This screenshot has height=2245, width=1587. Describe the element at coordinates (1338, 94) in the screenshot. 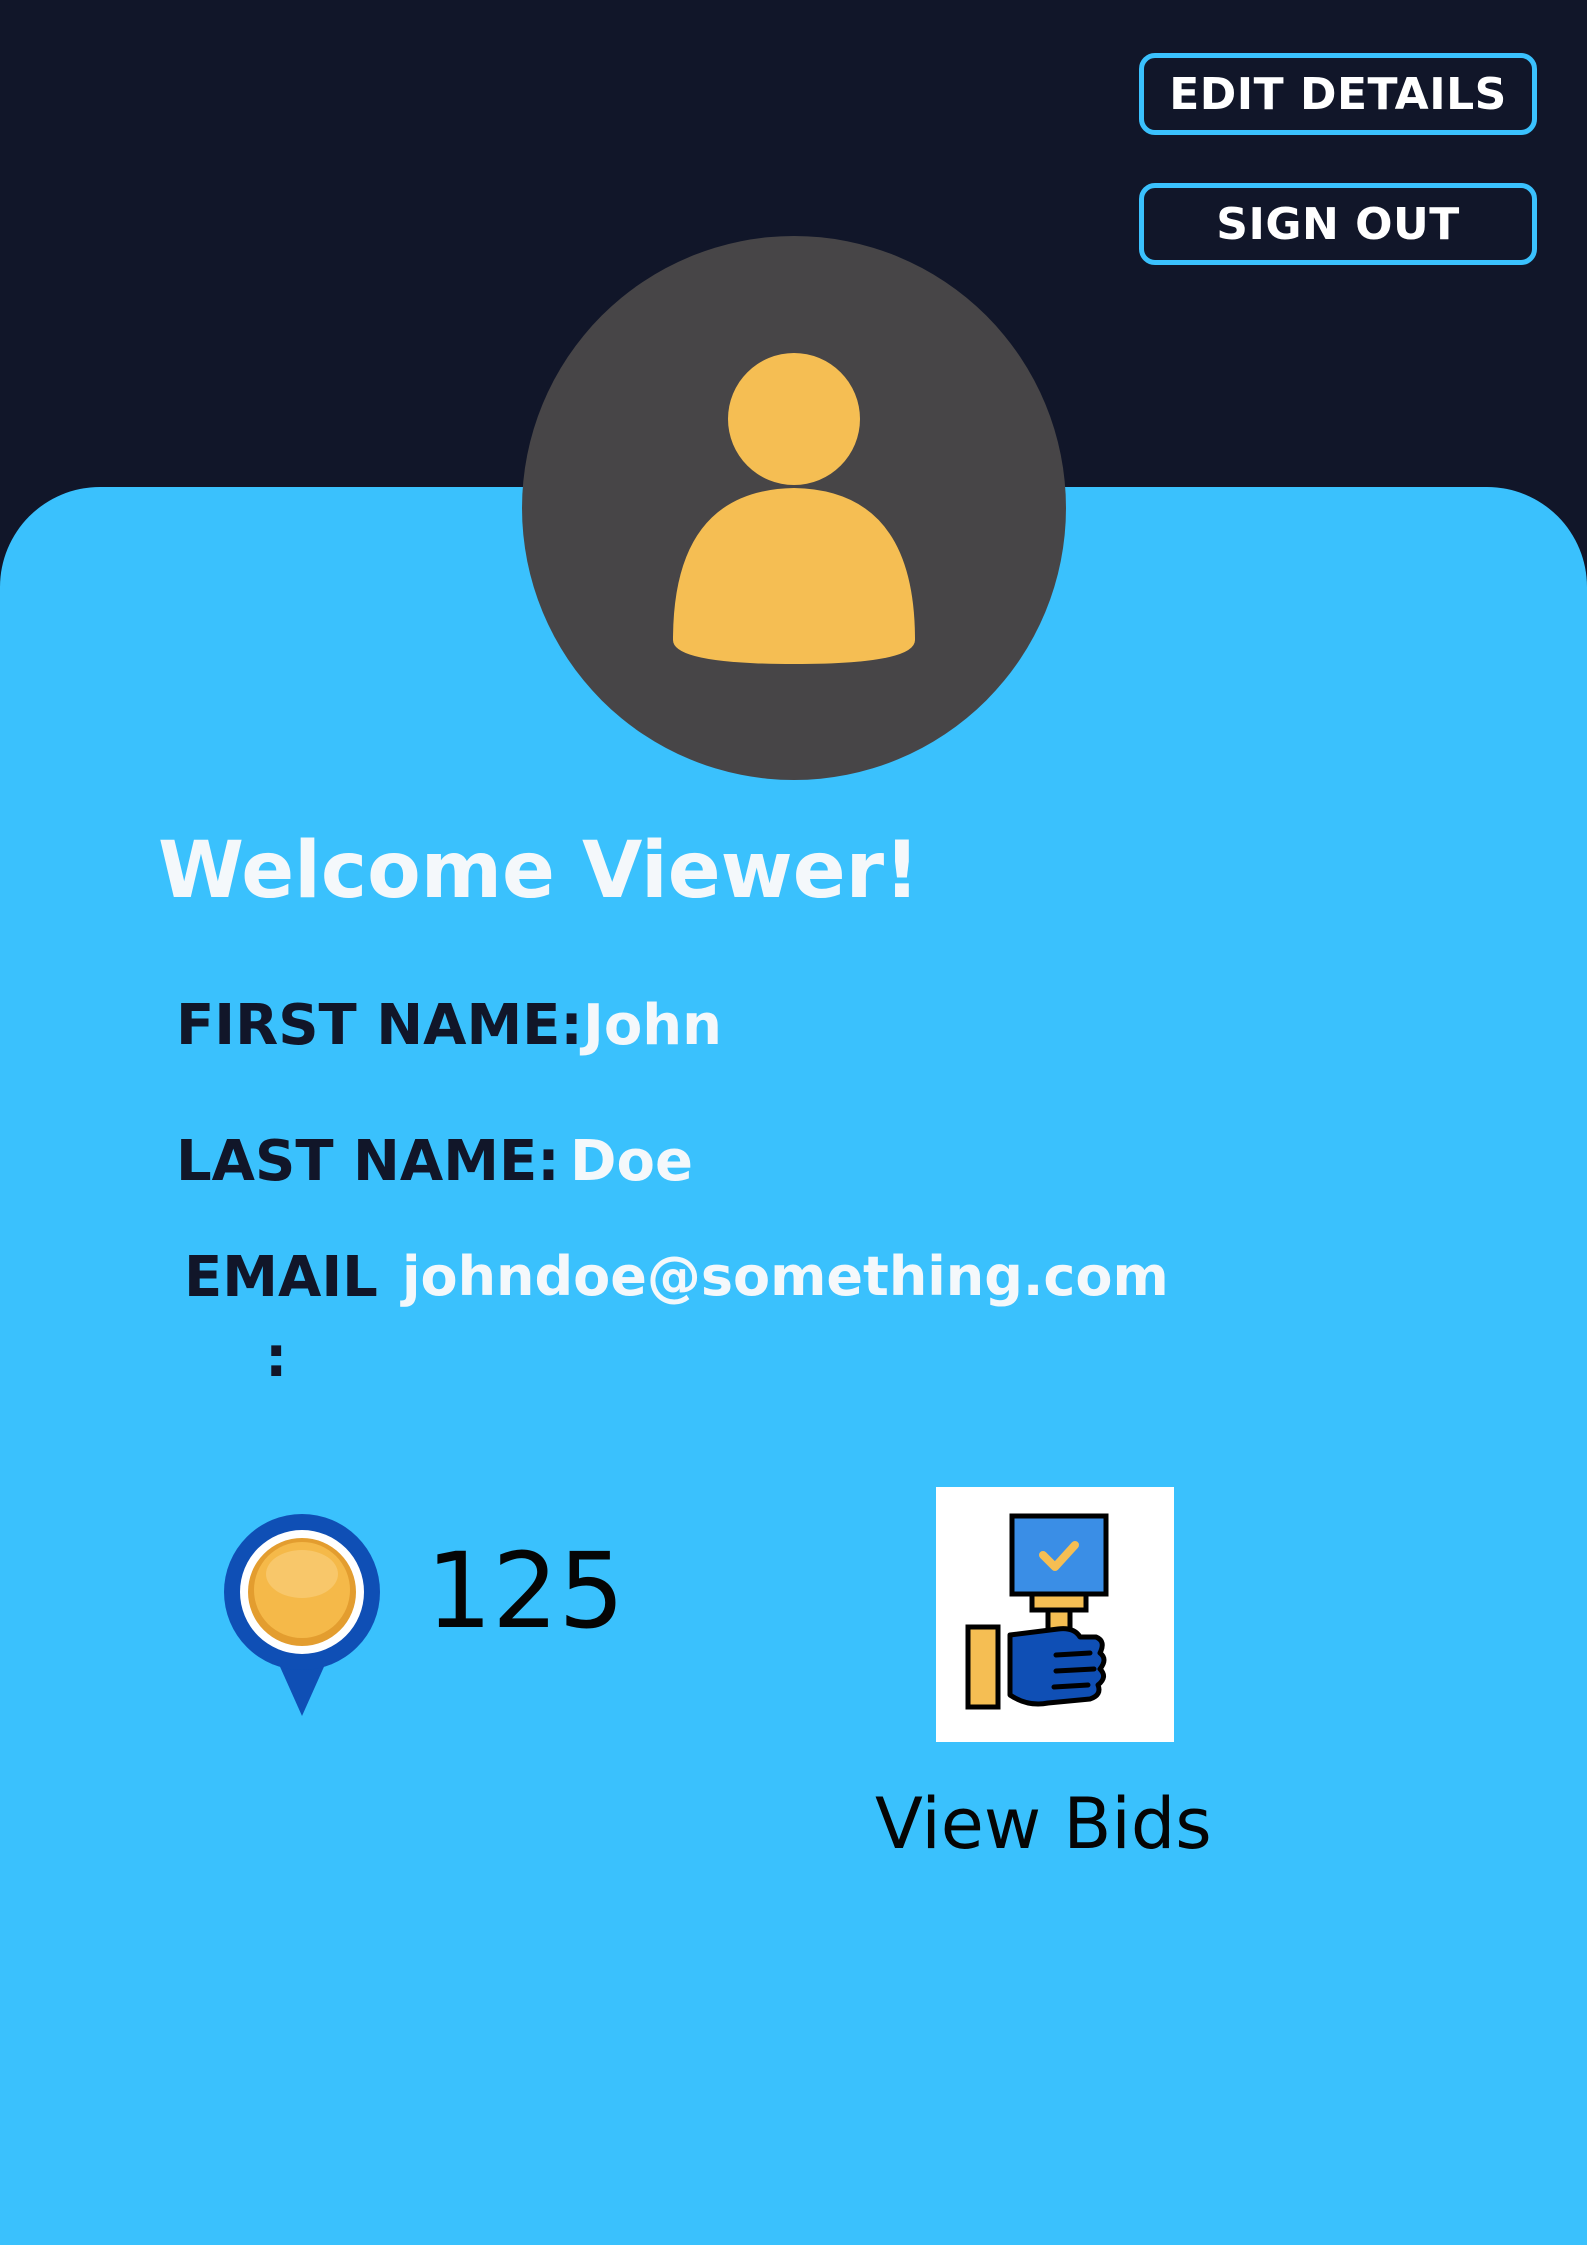

I see `edit-details-button: EDIT DETAILS` at that location.